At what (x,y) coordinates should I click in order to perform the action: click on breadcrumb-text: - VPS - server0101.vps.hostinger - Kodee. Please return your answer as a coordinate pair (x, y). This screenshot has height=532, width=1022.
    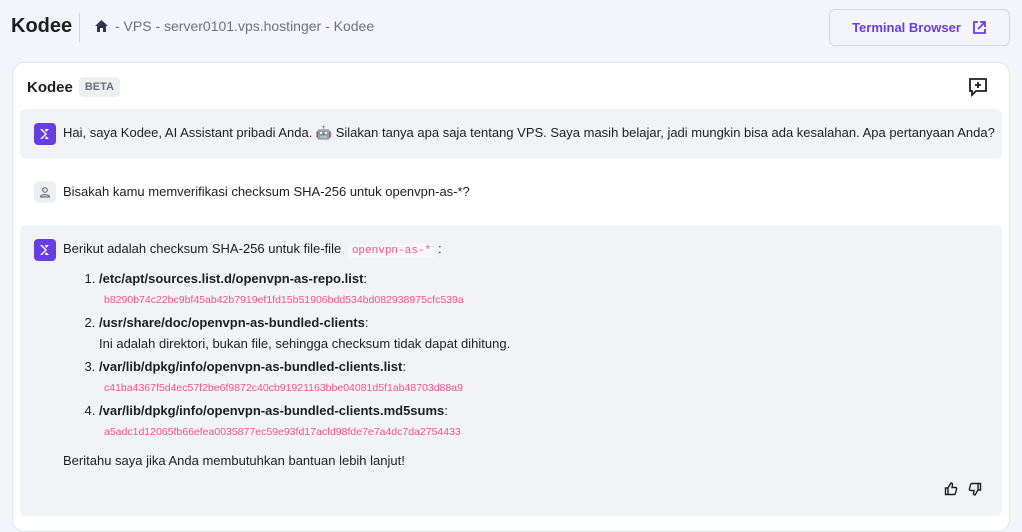
    Looking at the image, I should click on (245, 26).